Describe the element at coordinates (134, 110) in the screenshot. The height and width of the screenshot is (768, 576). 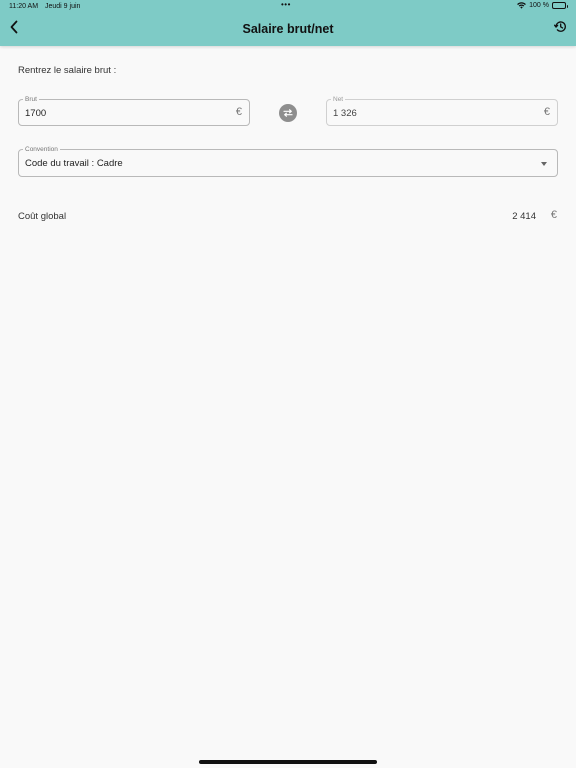
I see `brut-field: Brut 1700 €` at that location.